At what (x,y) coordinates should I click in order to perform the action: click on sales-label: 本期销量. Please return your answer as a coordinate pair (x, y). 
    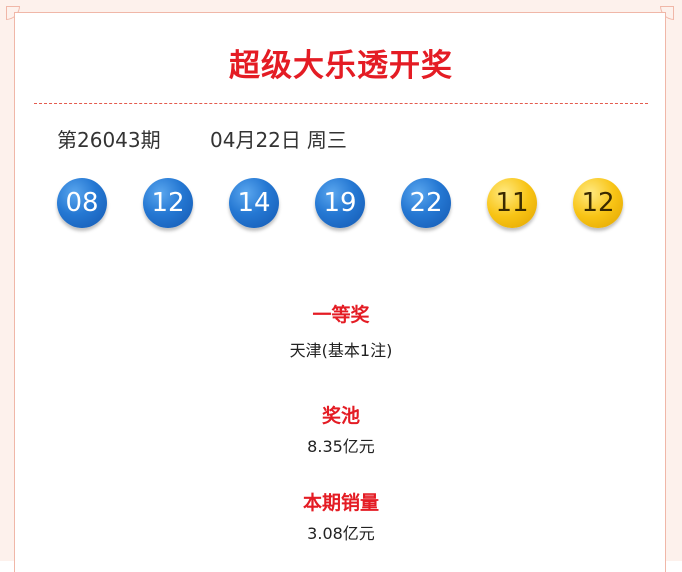
    Looking at the image, I should click on (340, 503).